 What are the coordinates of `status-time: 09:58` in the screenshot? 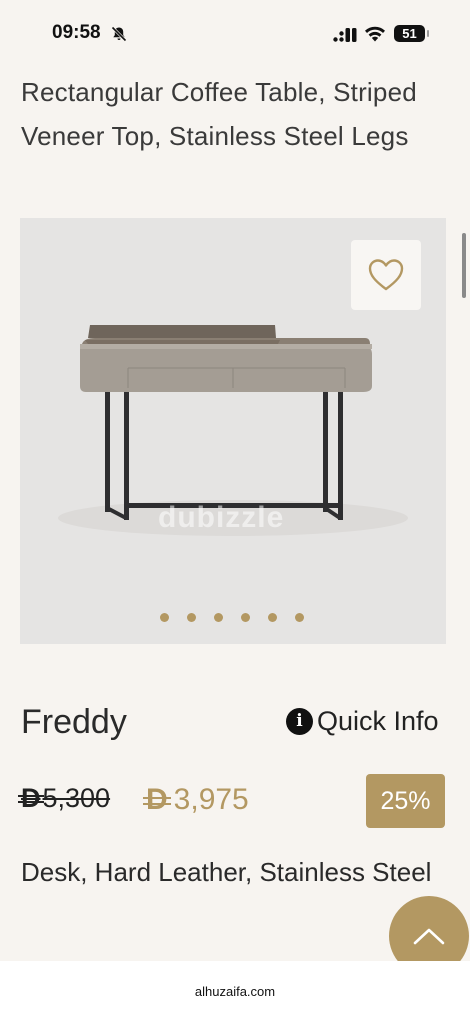 It's located at (76, 32).